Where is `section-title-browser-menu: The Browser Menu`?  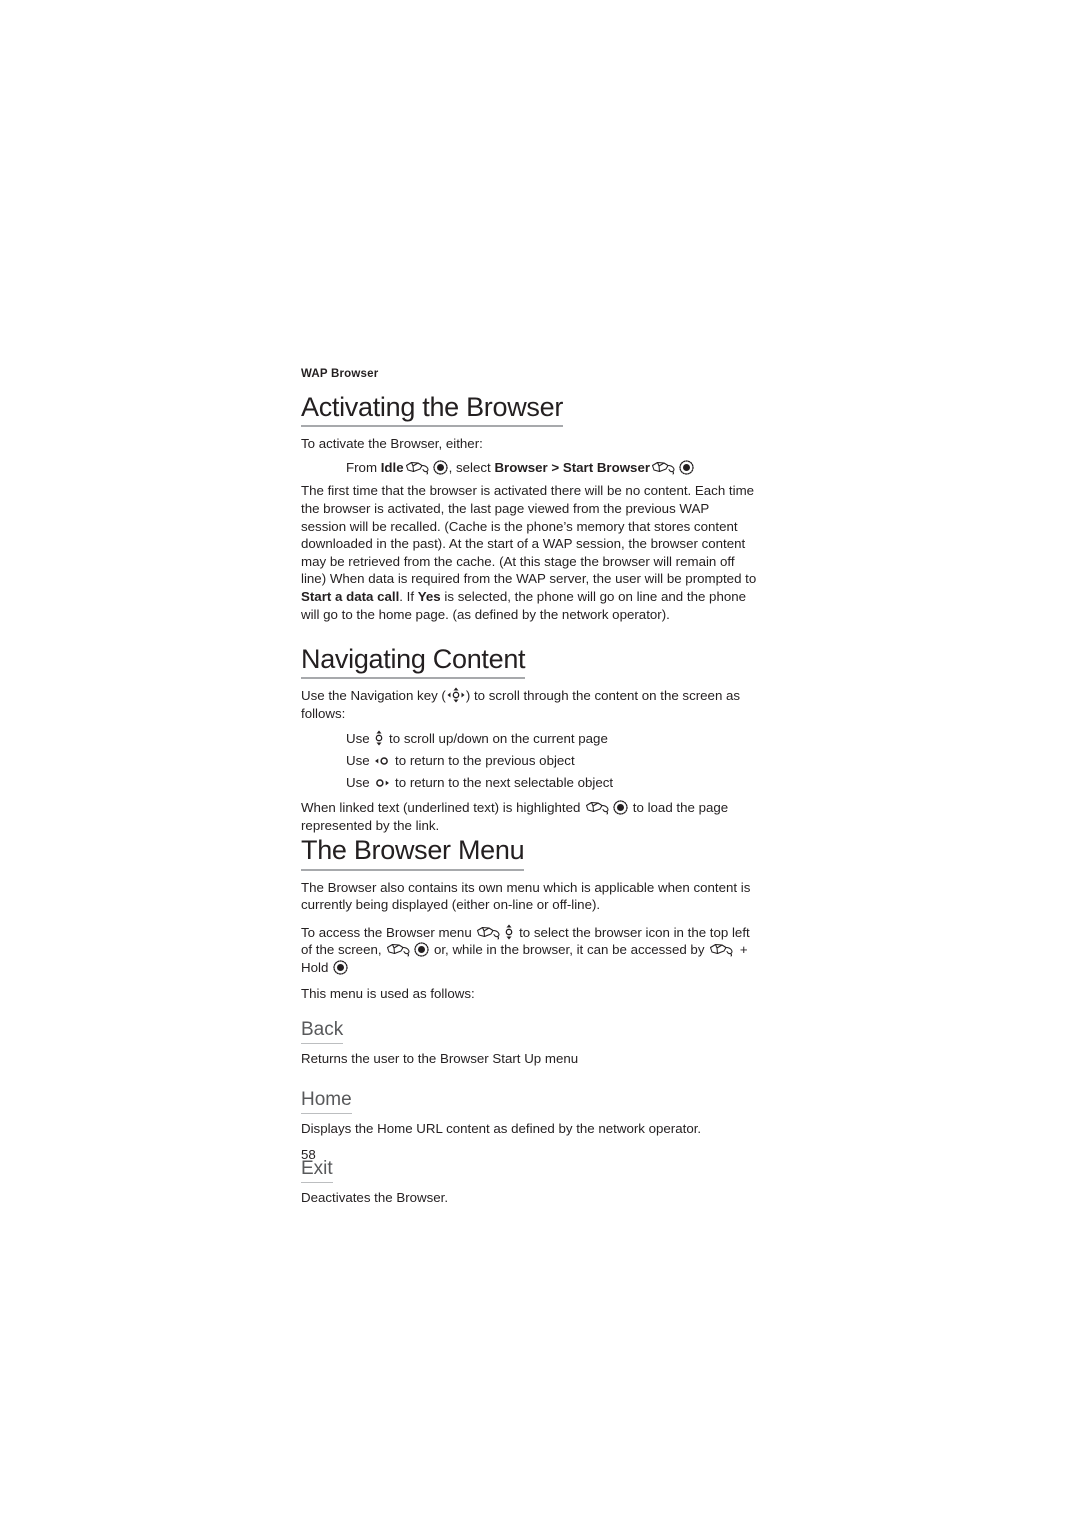 section-title-browser-menu: The Browser Menu is located at coordinates (413, 853).